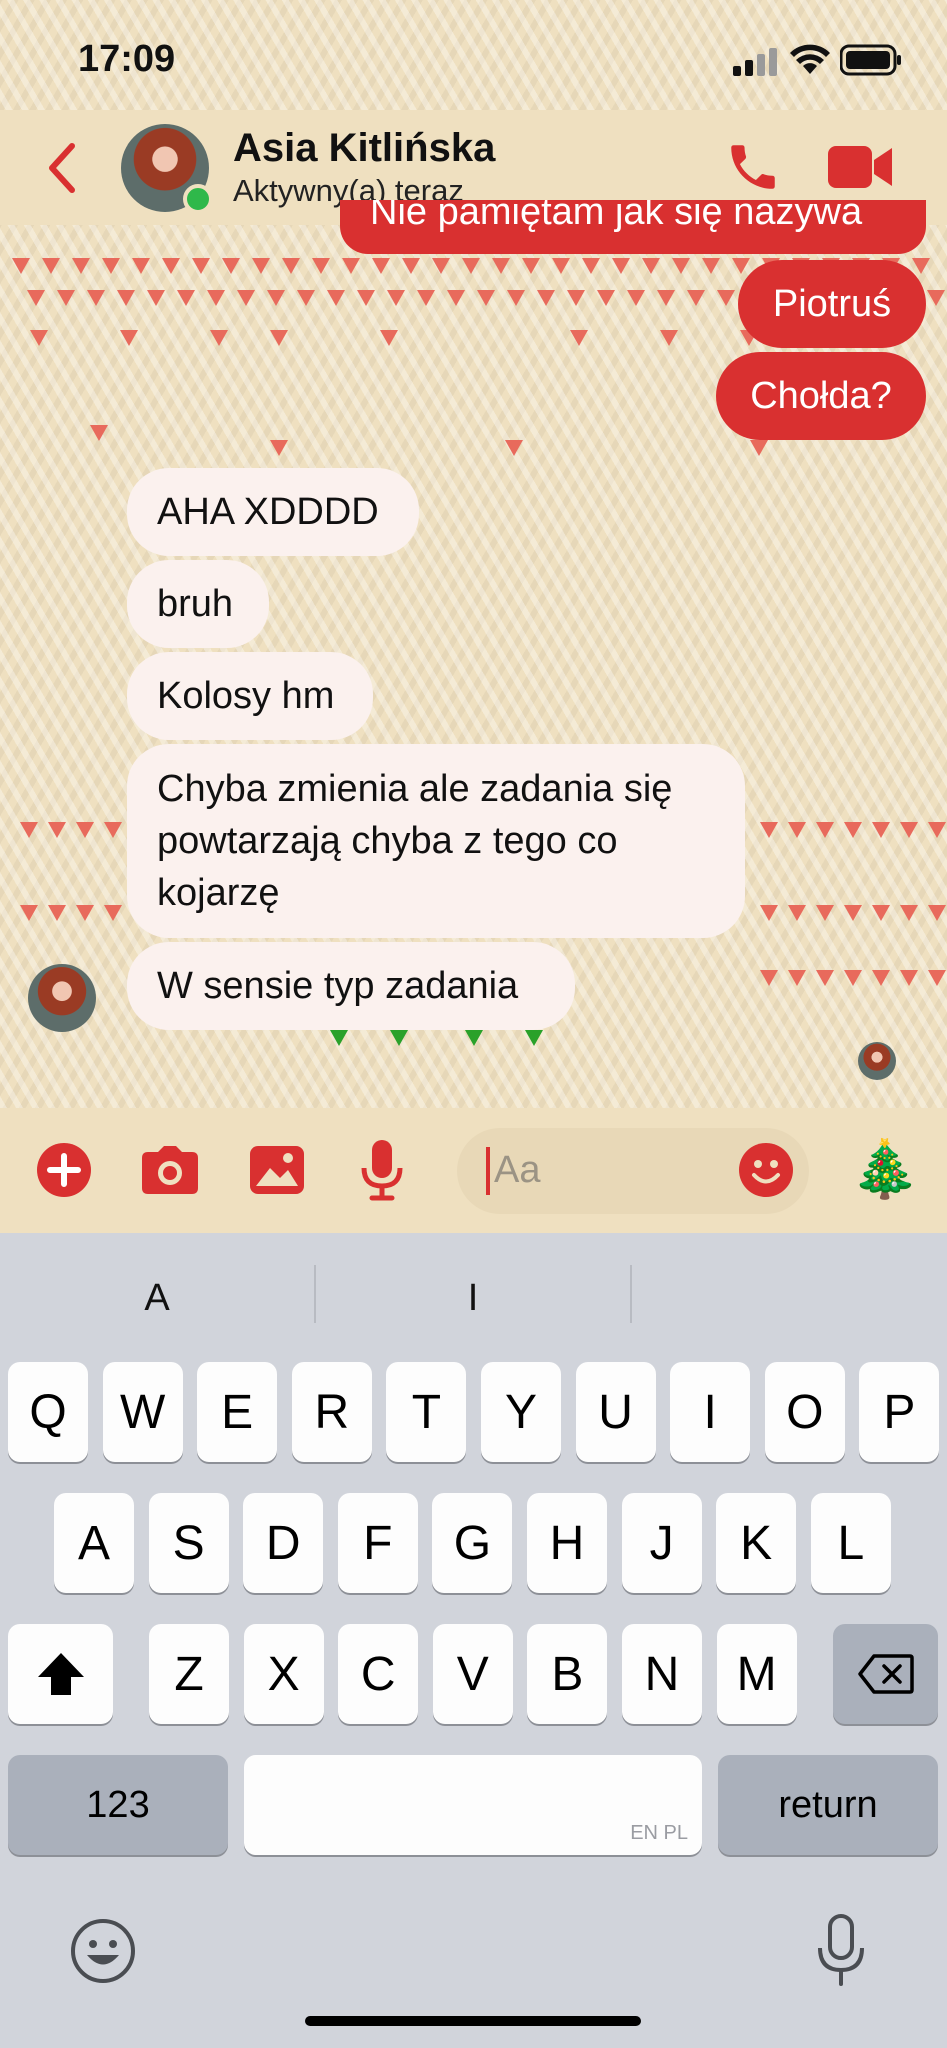 Image resolution: width=947 pixels, height=2048 pixels. What do you see at coordinates (710, 1412) in the screenshot?
I see `key-i: I` at bounding box center [710, 1412].